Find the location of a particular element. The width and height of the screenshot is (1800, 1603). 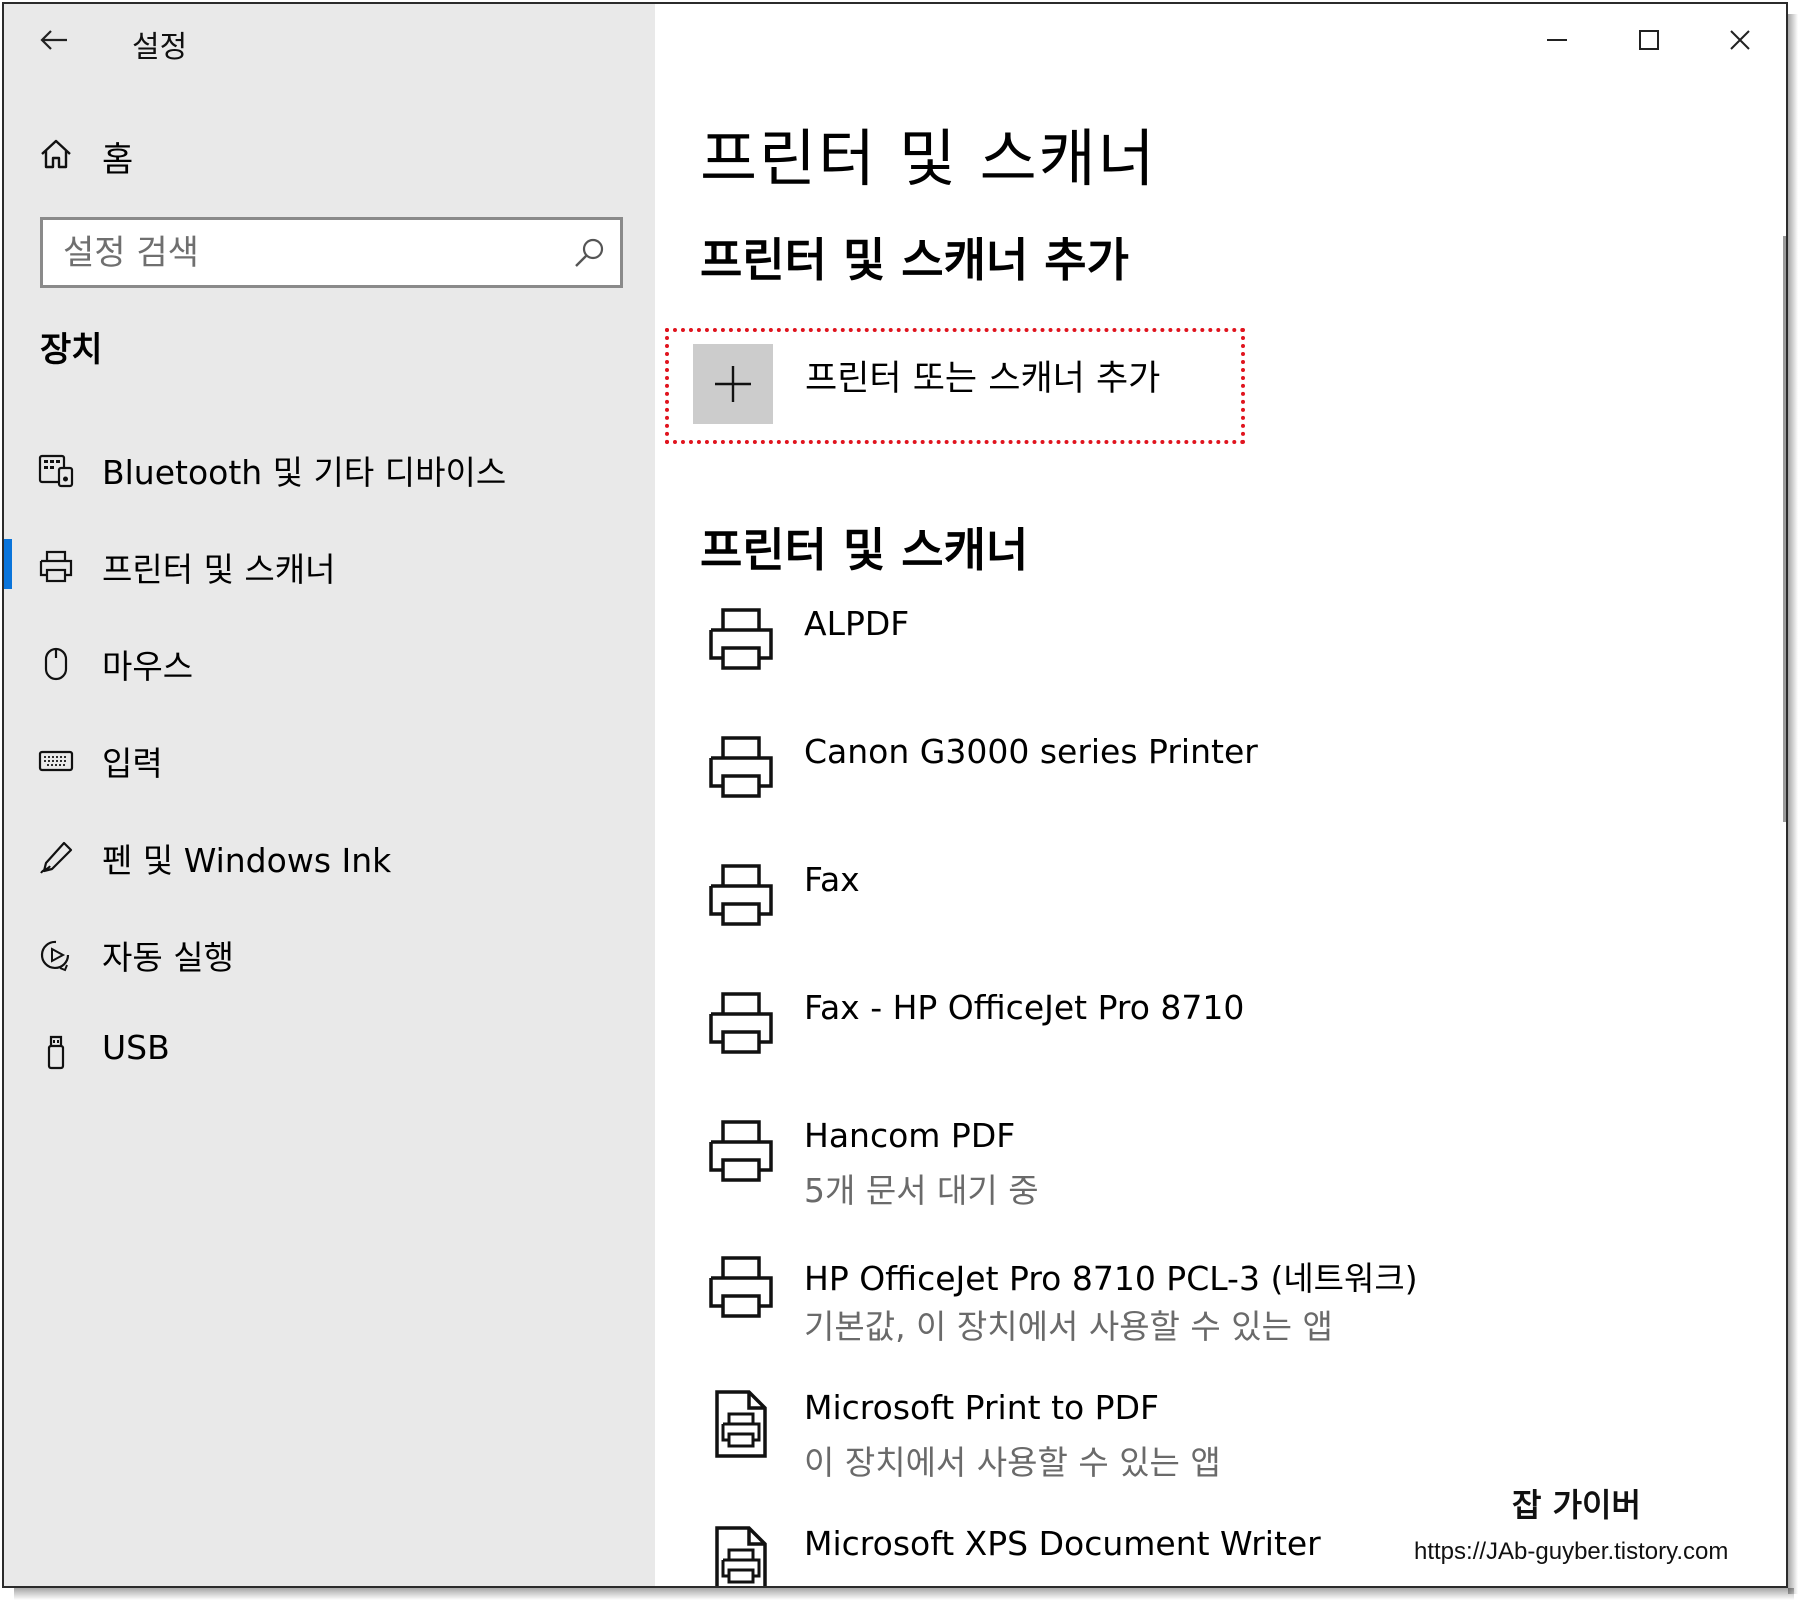

settings-search is located at coordinates (331, 252).